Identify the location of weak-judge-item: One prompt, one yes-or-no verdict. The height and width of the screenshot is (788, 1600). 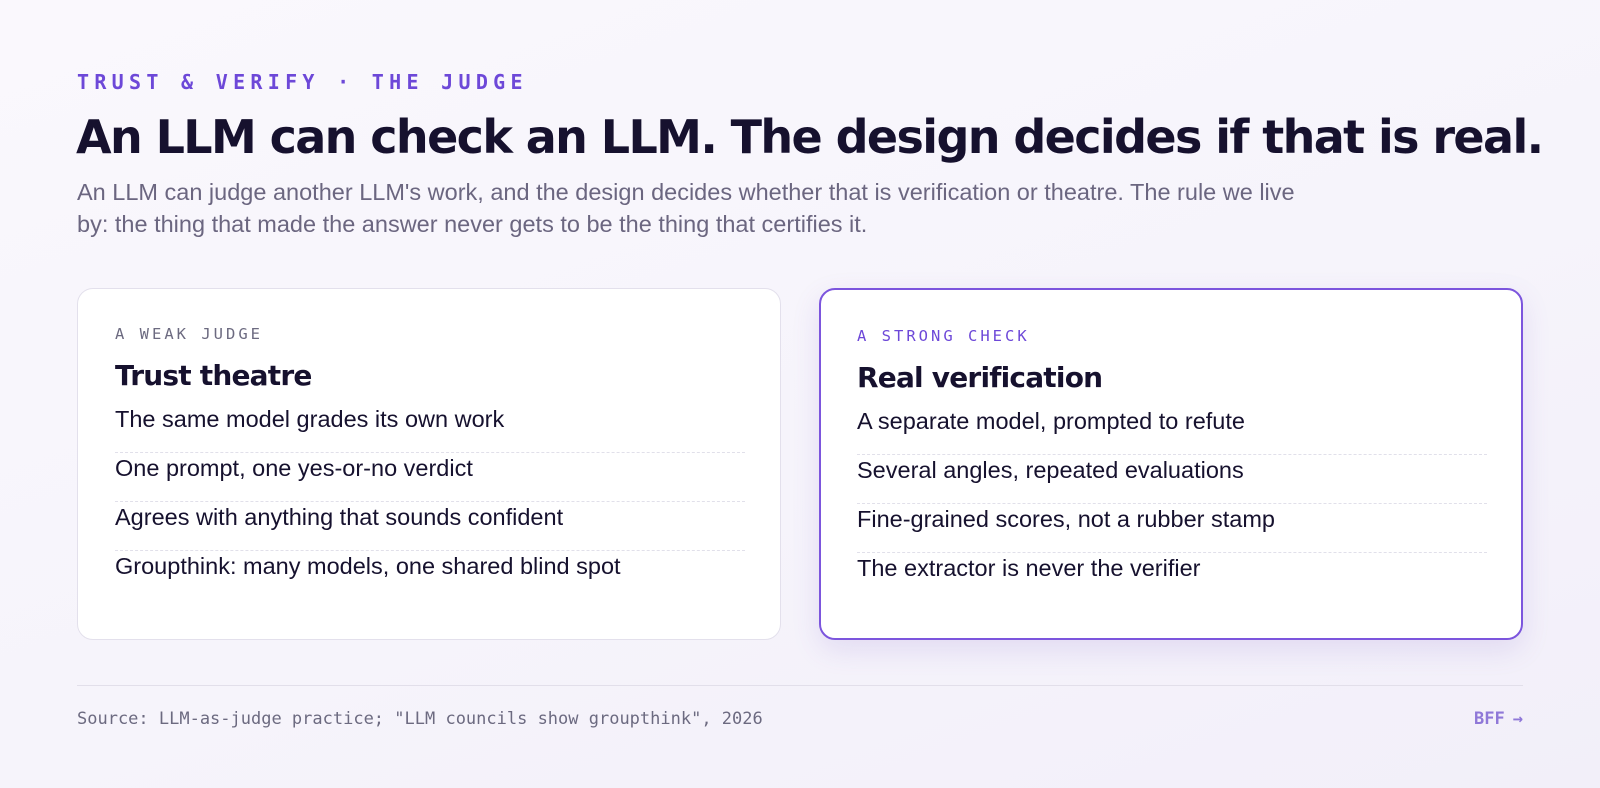
(430, 477).